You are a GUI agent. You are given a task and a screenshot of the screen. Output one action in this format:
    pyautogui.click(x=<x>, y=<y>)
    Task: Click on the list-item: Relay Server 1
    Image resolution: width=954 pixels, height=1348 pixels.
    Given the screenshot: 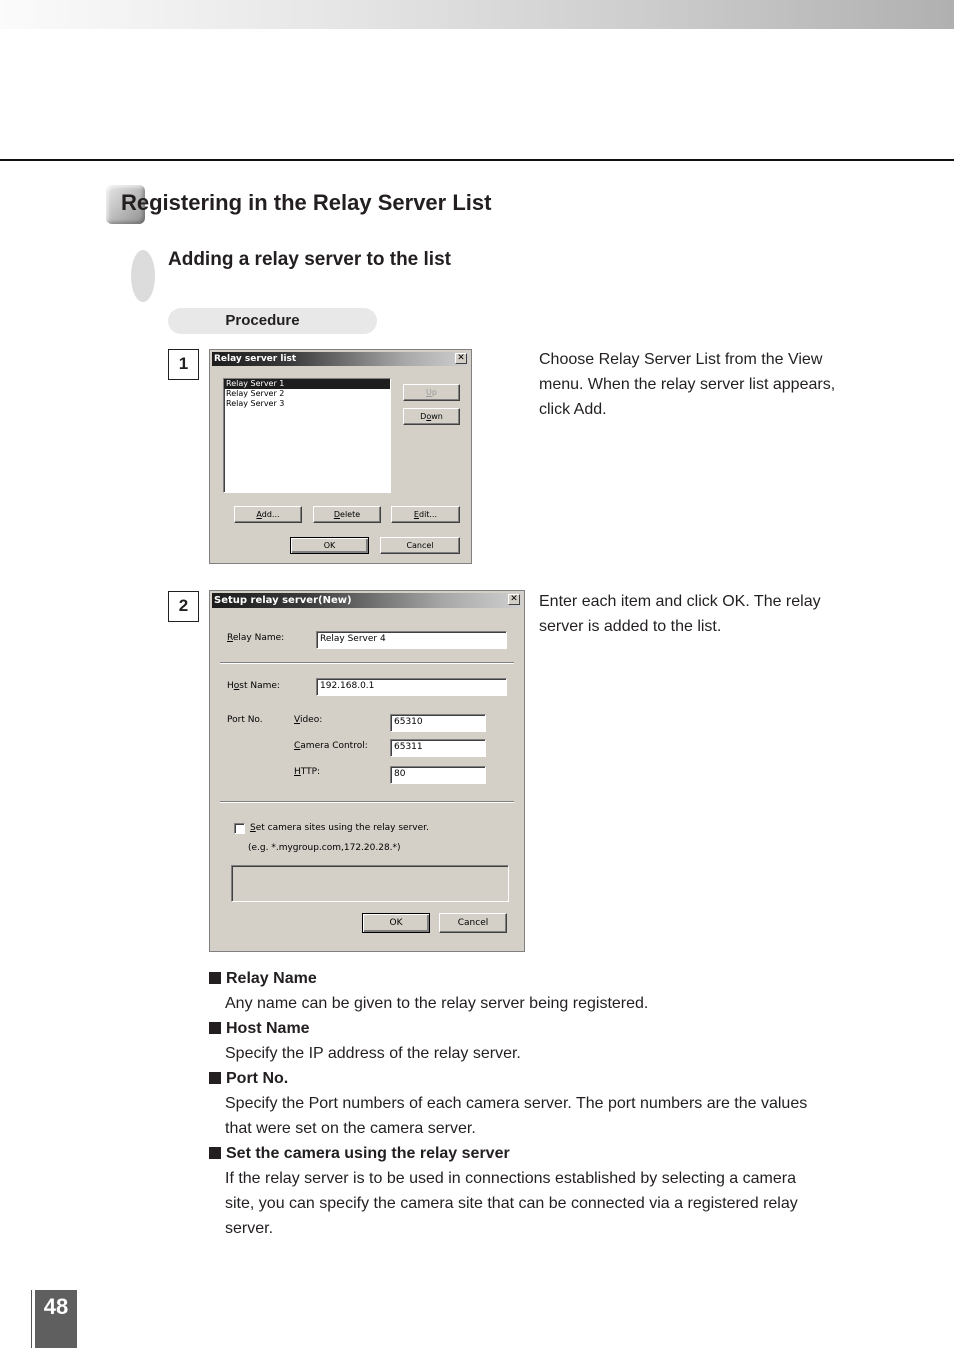 What is the action you would take?
    pyautogui.click(x=307, y=384)
    